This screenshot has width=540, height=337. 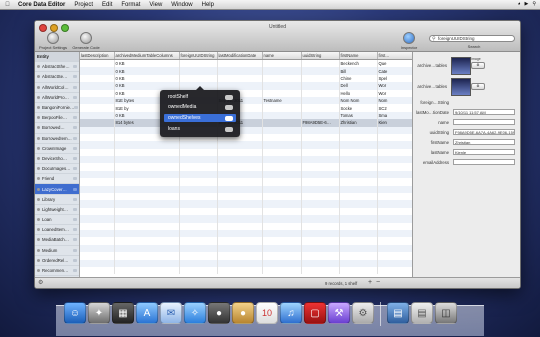 What do you see at coordinates (200, 107) in the screenshot?
I see `popup-item-ownedmedia: ownedMedia` at bounding box center [200, 107].